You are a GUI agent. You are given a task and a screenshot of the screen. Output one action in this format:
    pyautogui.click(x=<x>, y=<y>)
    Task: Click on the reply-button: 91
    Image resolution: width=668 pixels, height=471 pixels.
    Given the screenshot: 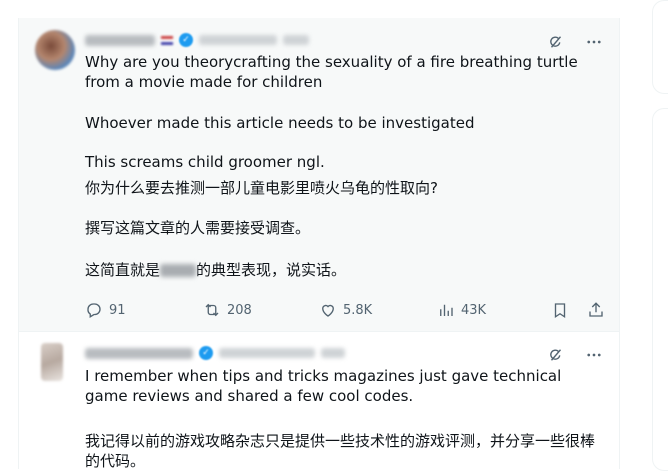 What is the action you would take?
    pyautogui.click(x=144, y=310)
    